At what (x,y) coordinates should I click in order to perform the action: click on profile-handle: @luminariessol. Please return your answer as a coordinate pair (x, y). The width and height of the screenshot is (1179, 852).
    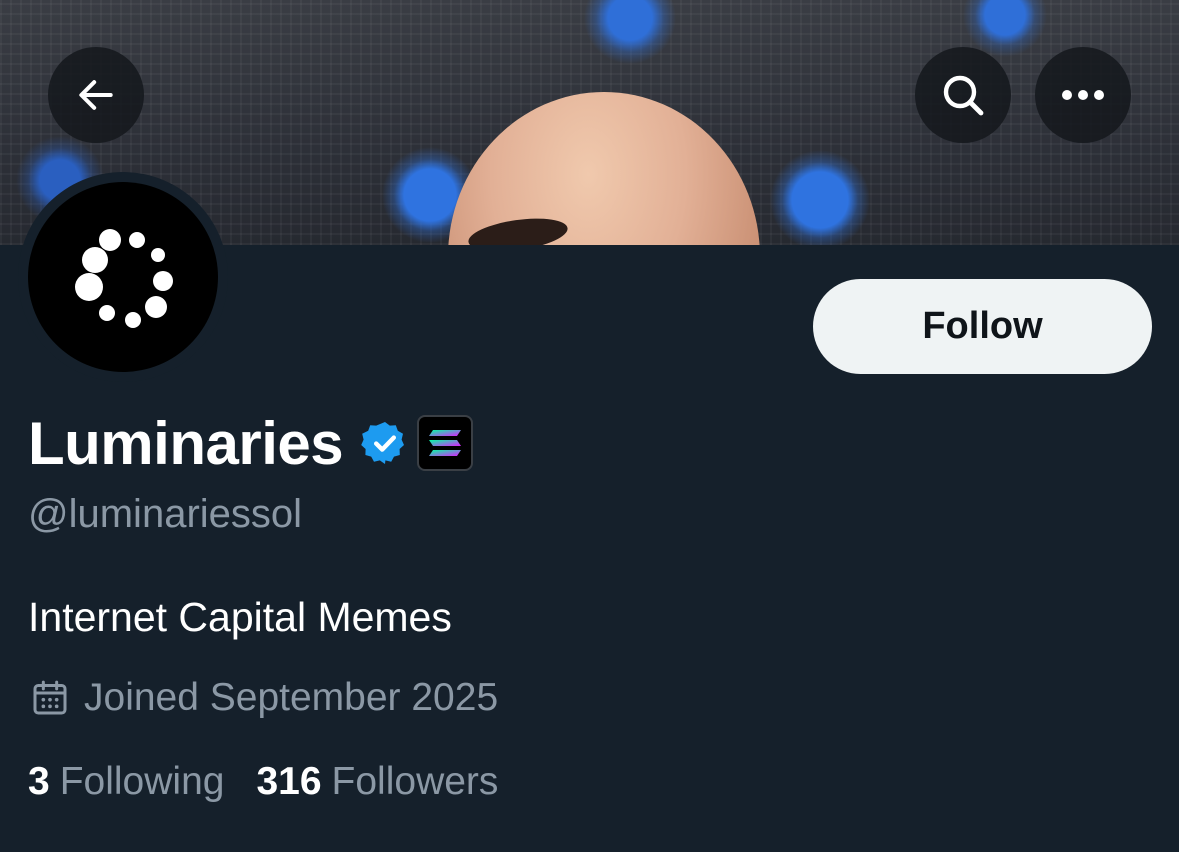
    Looking at the image, I should click on (165, 514).